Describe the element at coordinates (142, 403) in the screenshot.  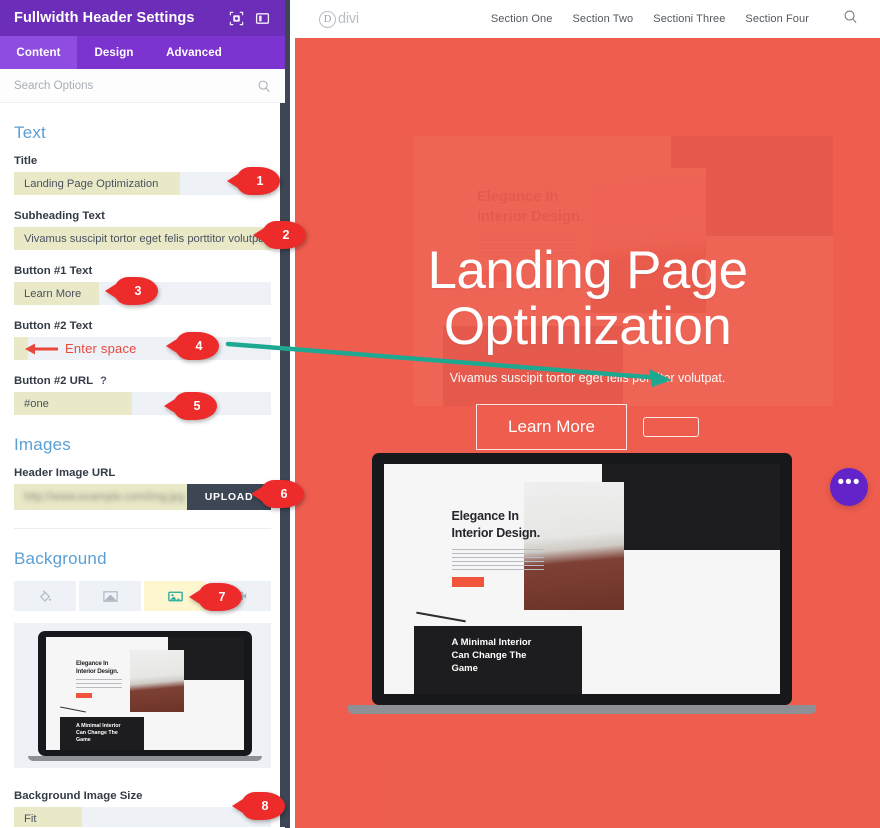
I see `button2-url-input: #one` at that location.